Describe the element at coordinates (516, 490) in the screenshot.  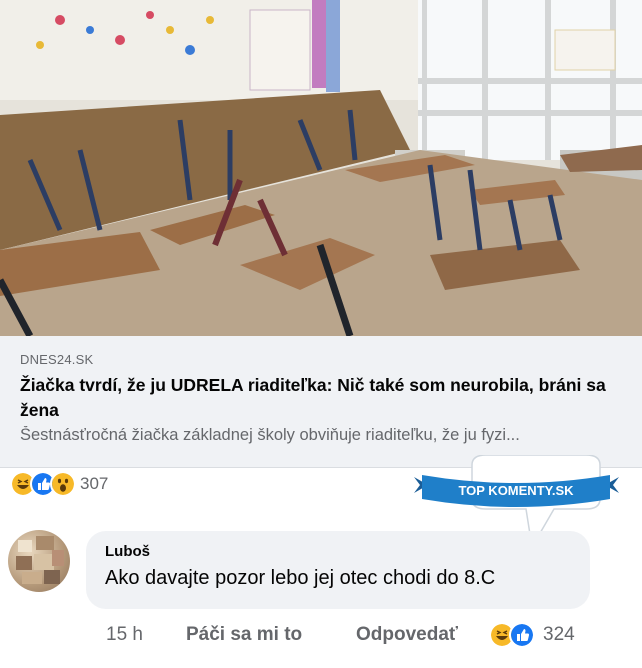
I see `badge-label: TOP KOMENTY.SK` at that location.